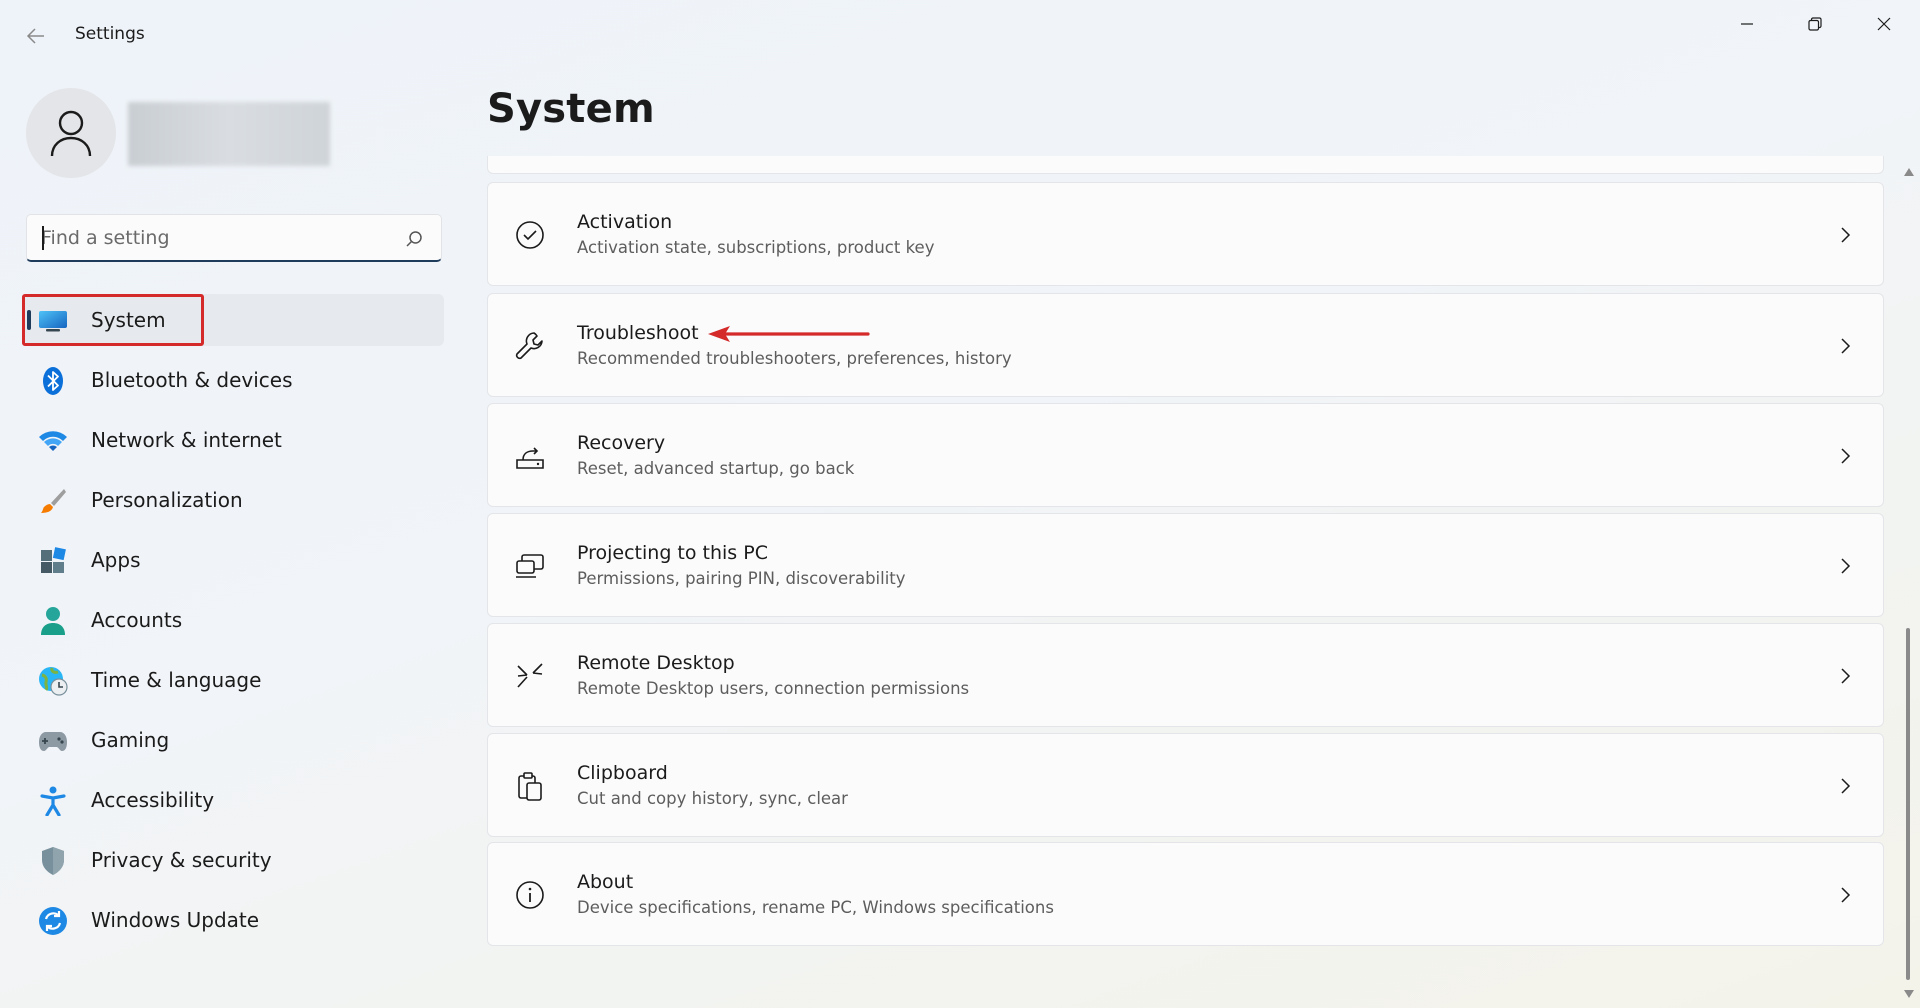 This screenshot has width=1920, height=1008. I want to click on system-icon, so click(53, 321).